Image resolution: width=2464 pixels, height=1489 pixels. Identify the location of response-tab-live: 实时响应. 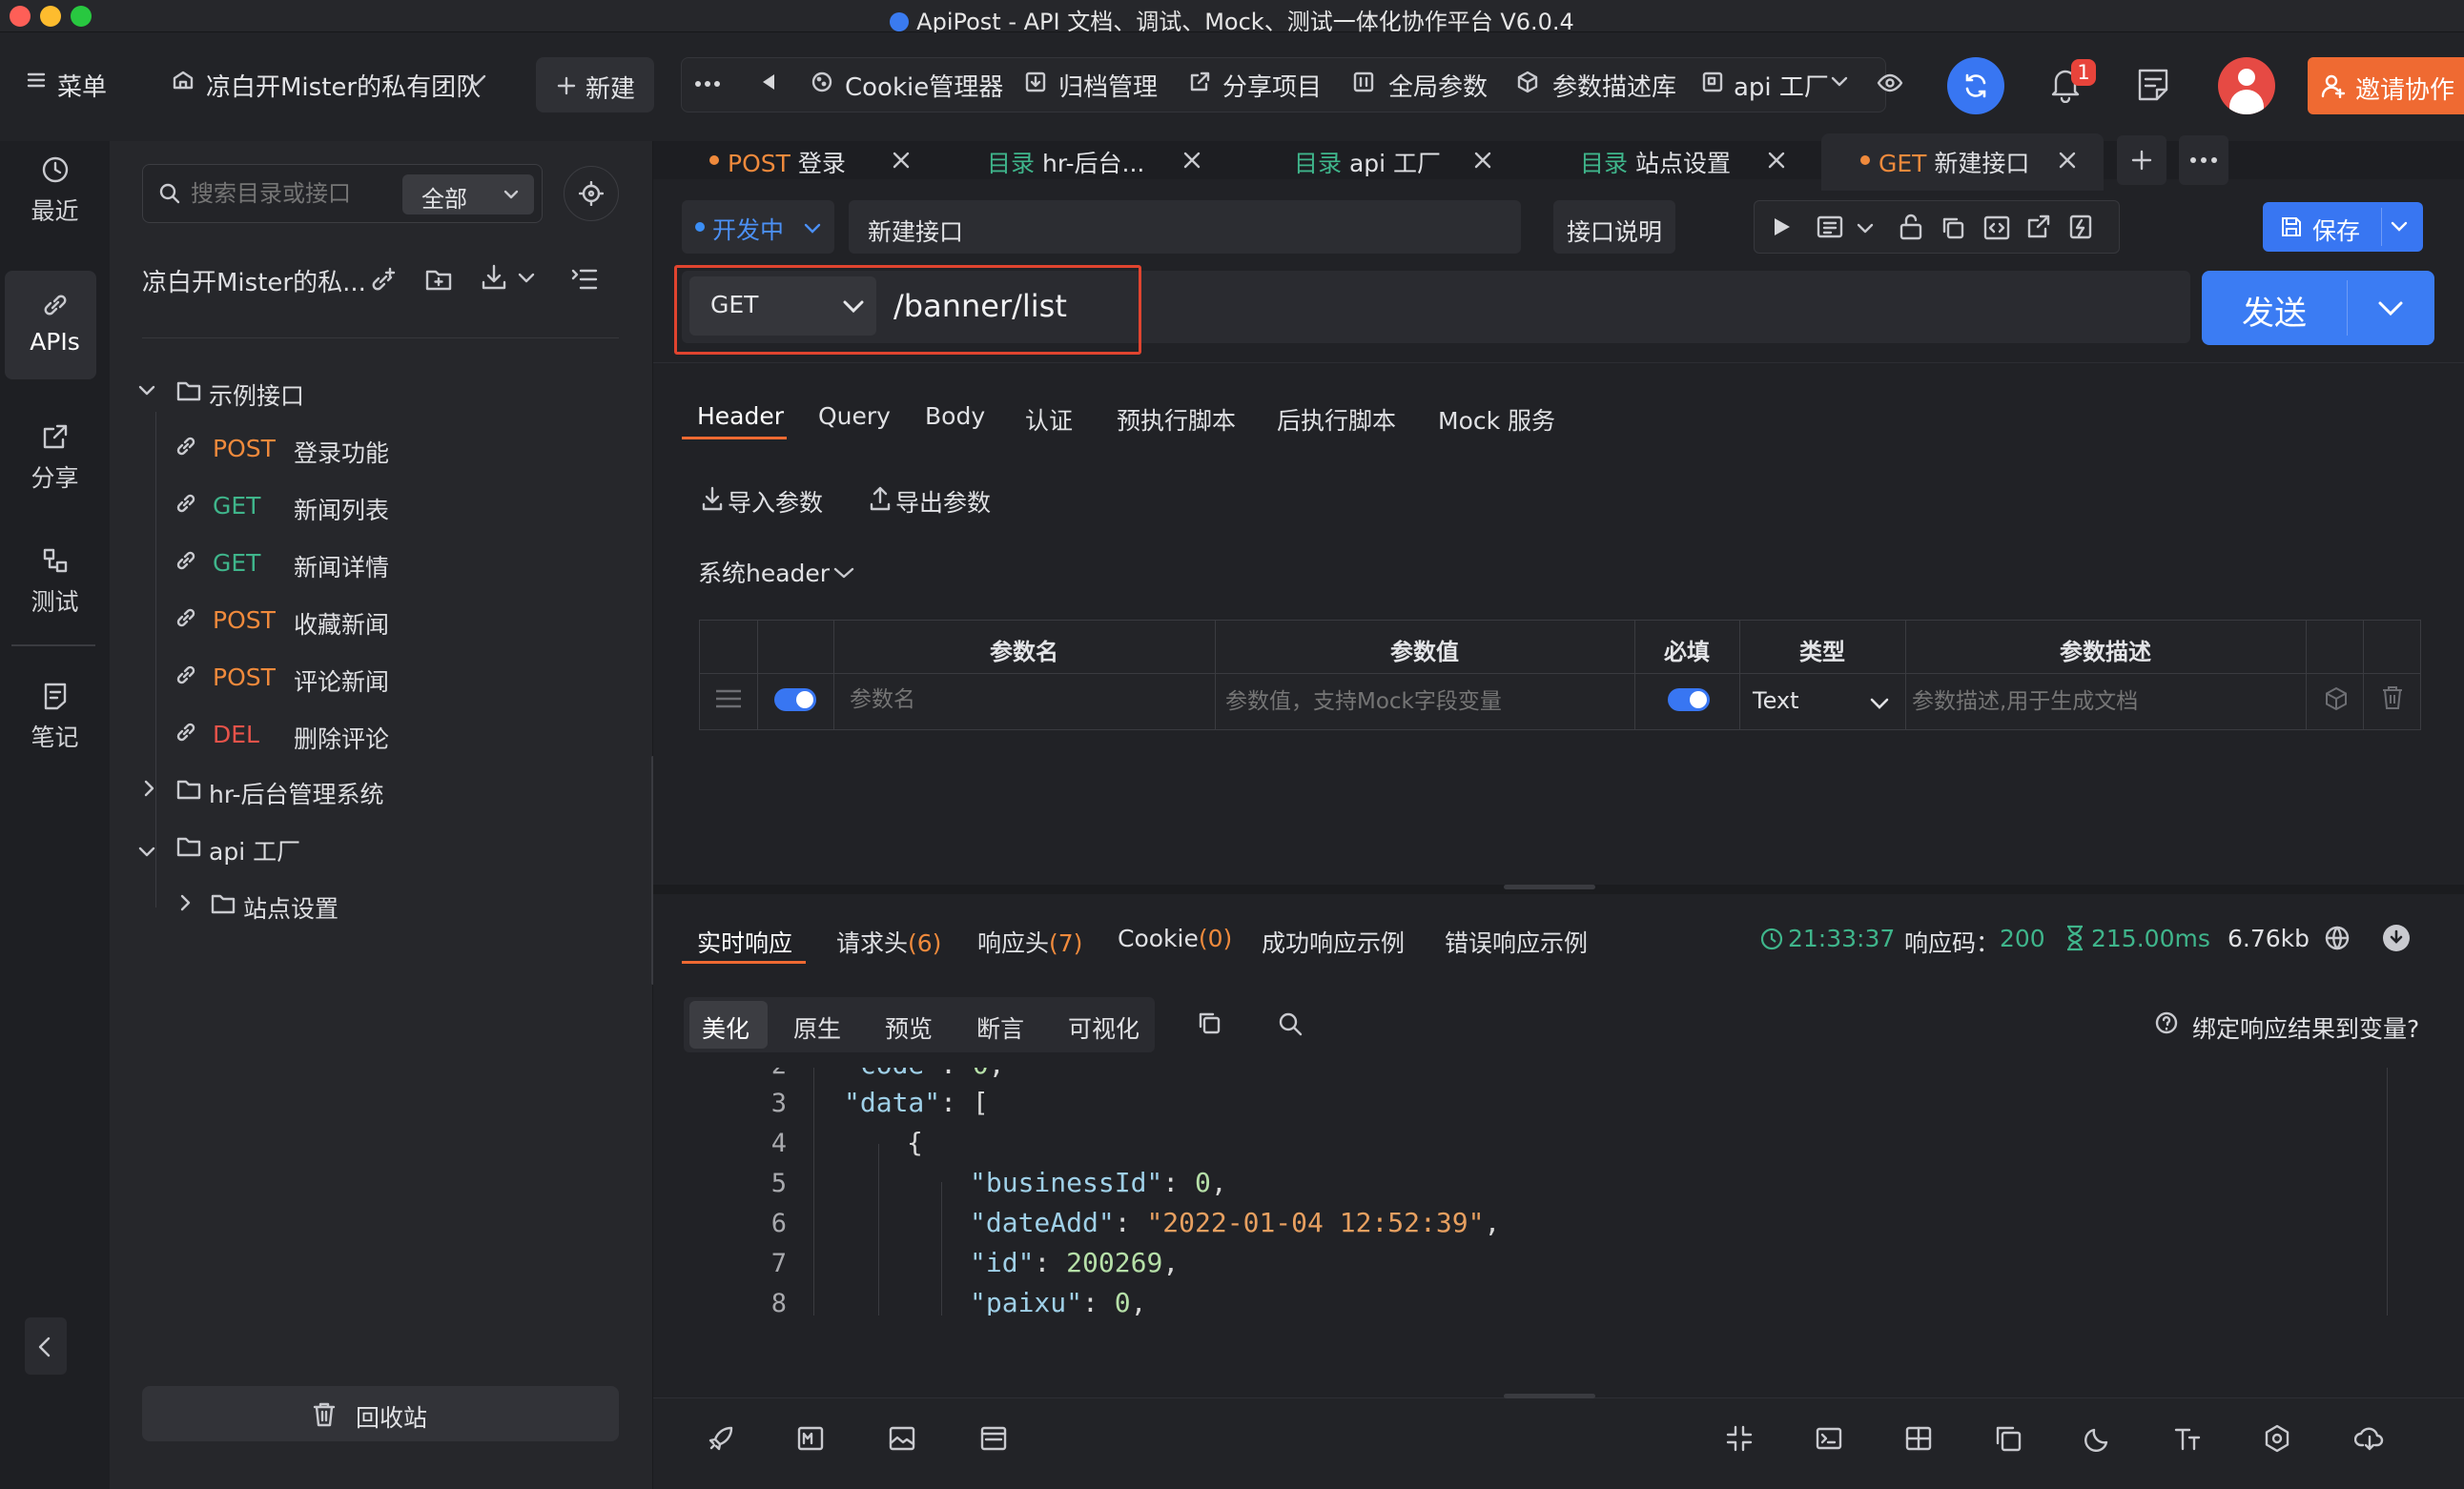
(744, 942).